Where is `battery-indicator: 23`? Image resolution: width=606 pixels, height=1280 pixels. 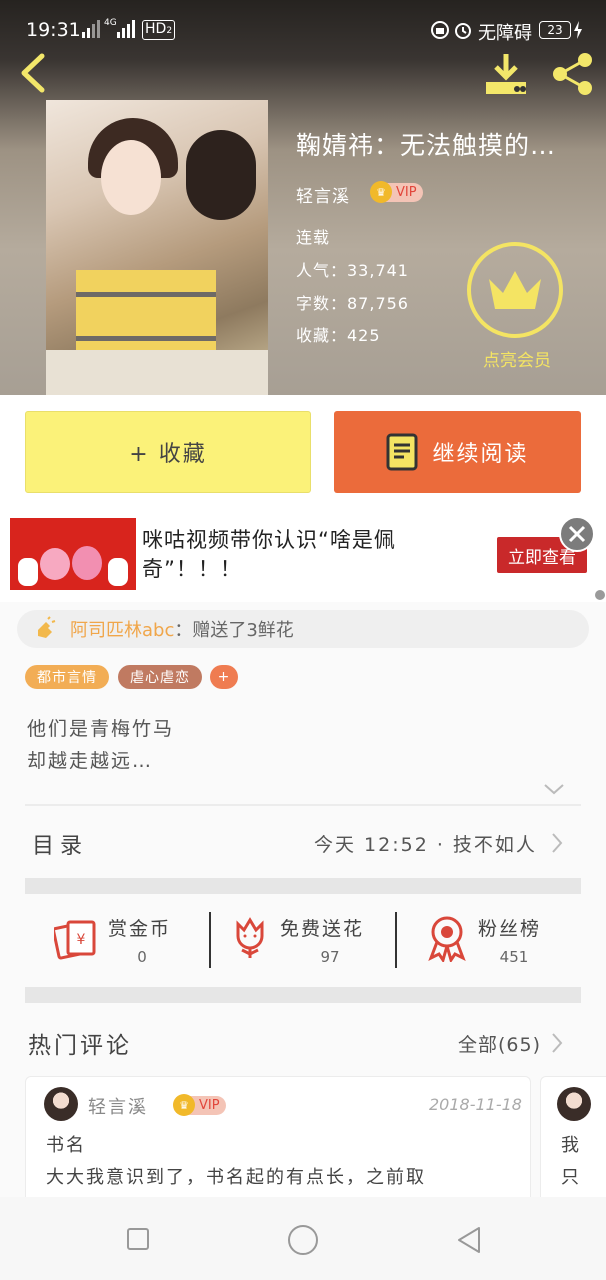 battery-indicator: 23 is located at coordinates (555, 30).